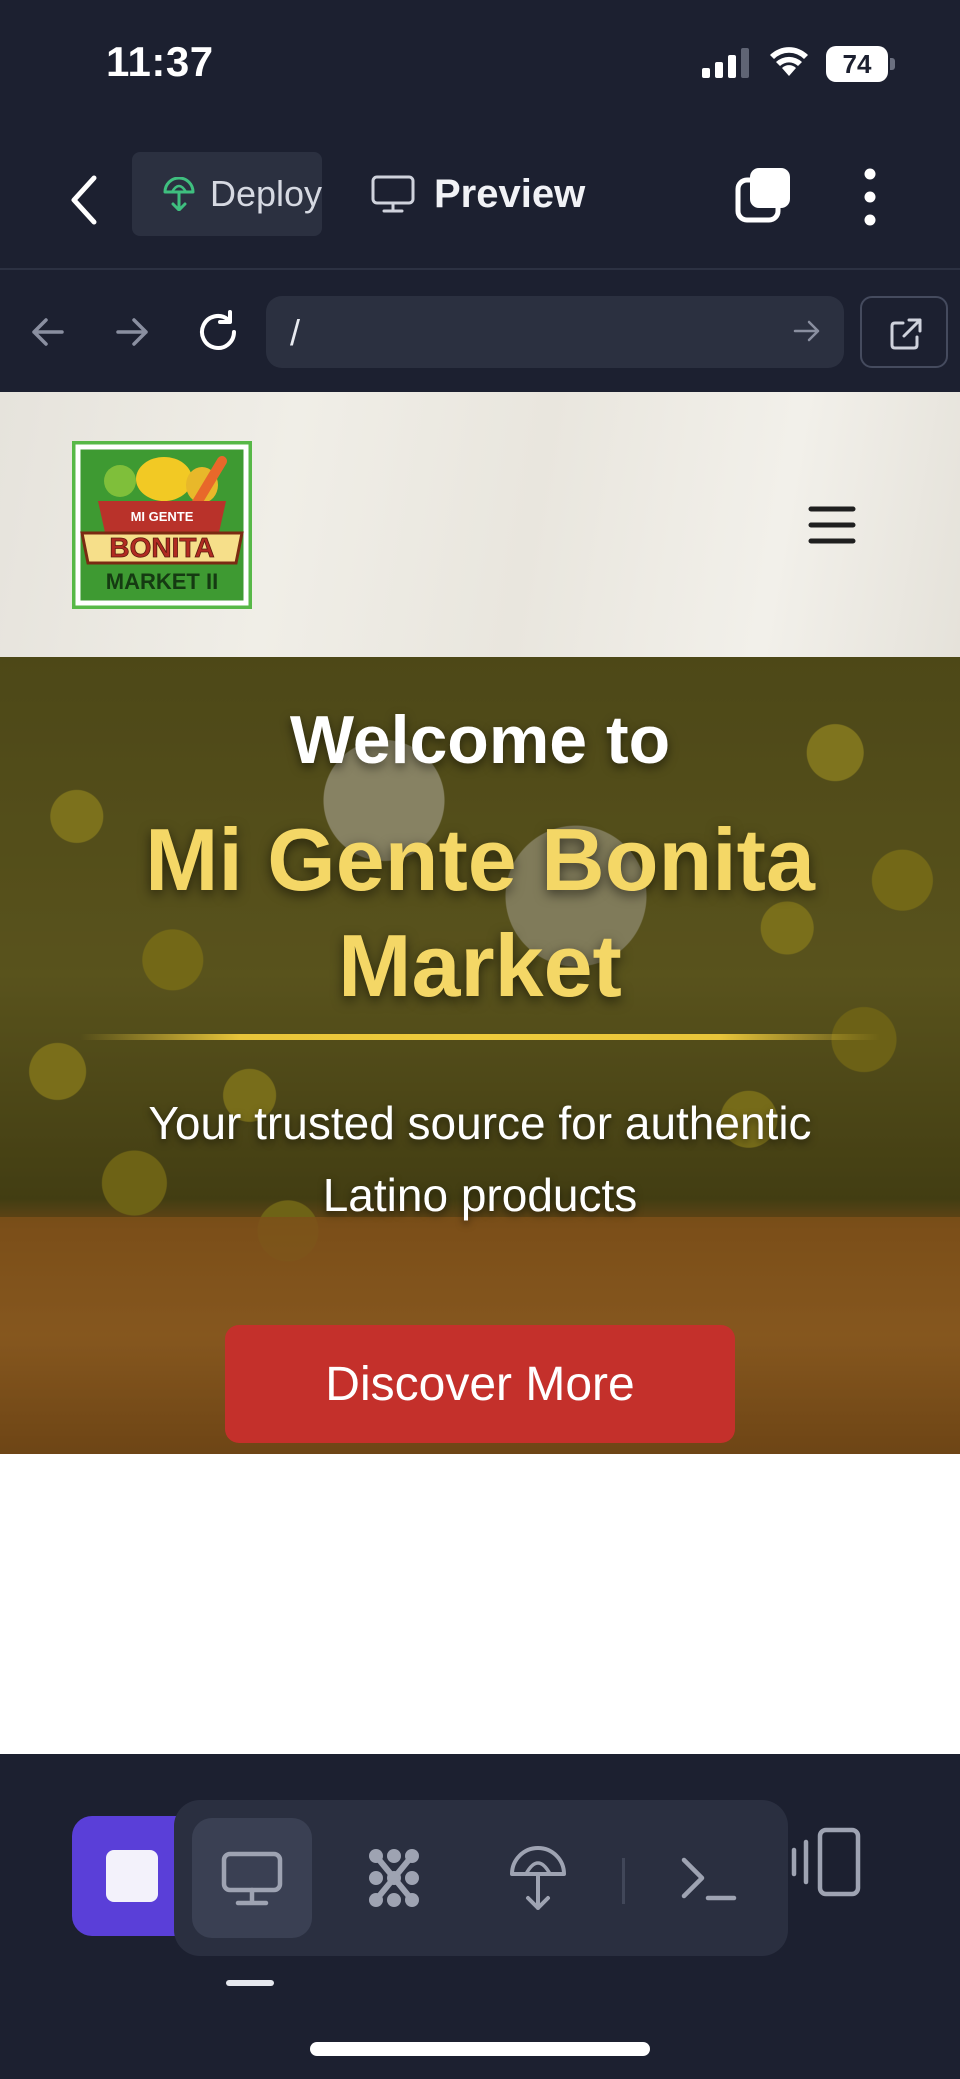  Describe the element at coordinates (870, 197) in the screenshot. I see `more-icon` at that location.